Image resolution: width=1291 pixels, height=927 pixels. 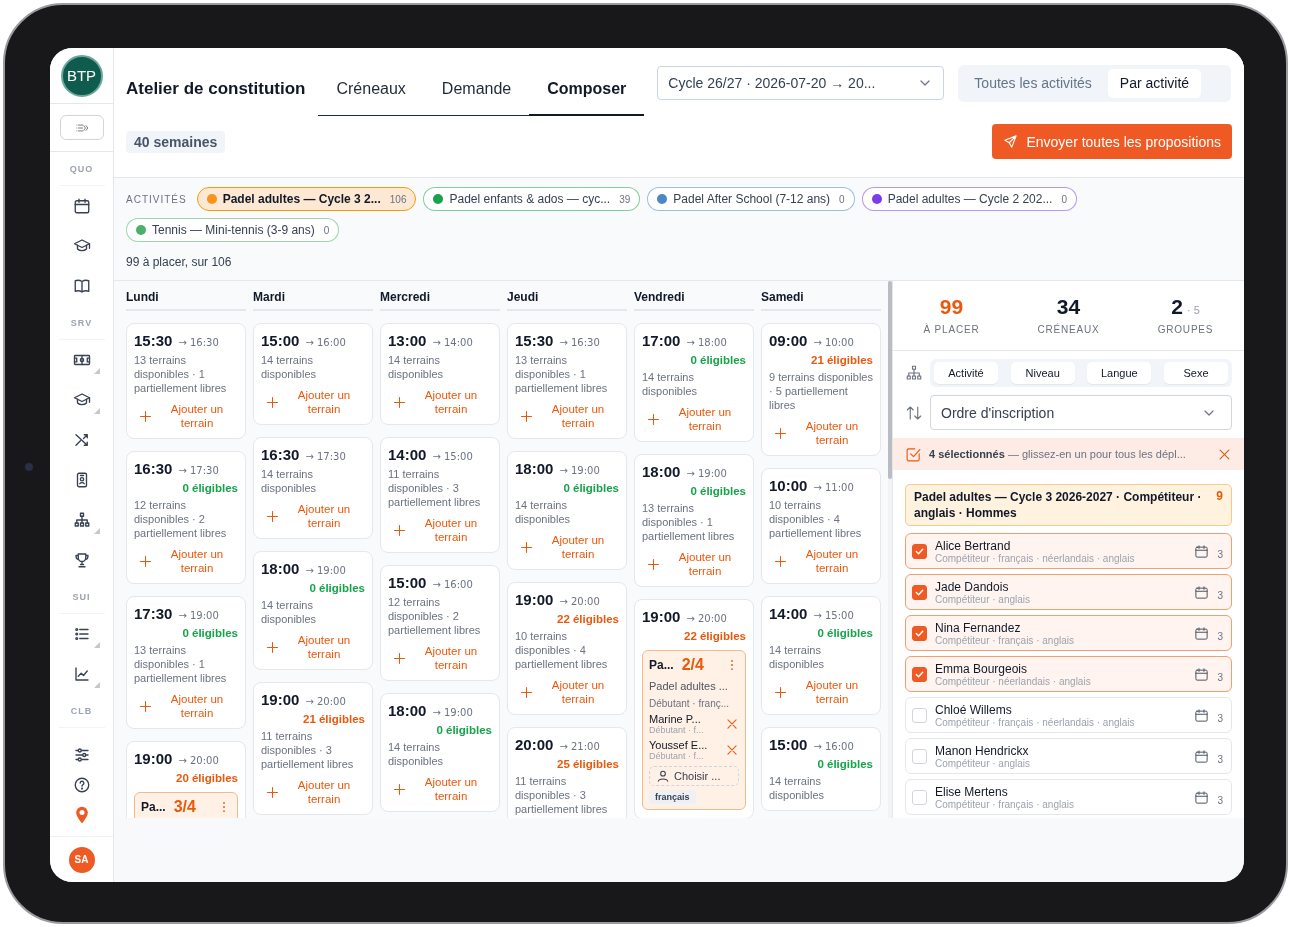 I want to click on tab: Demande, so click(x=476, y=90).